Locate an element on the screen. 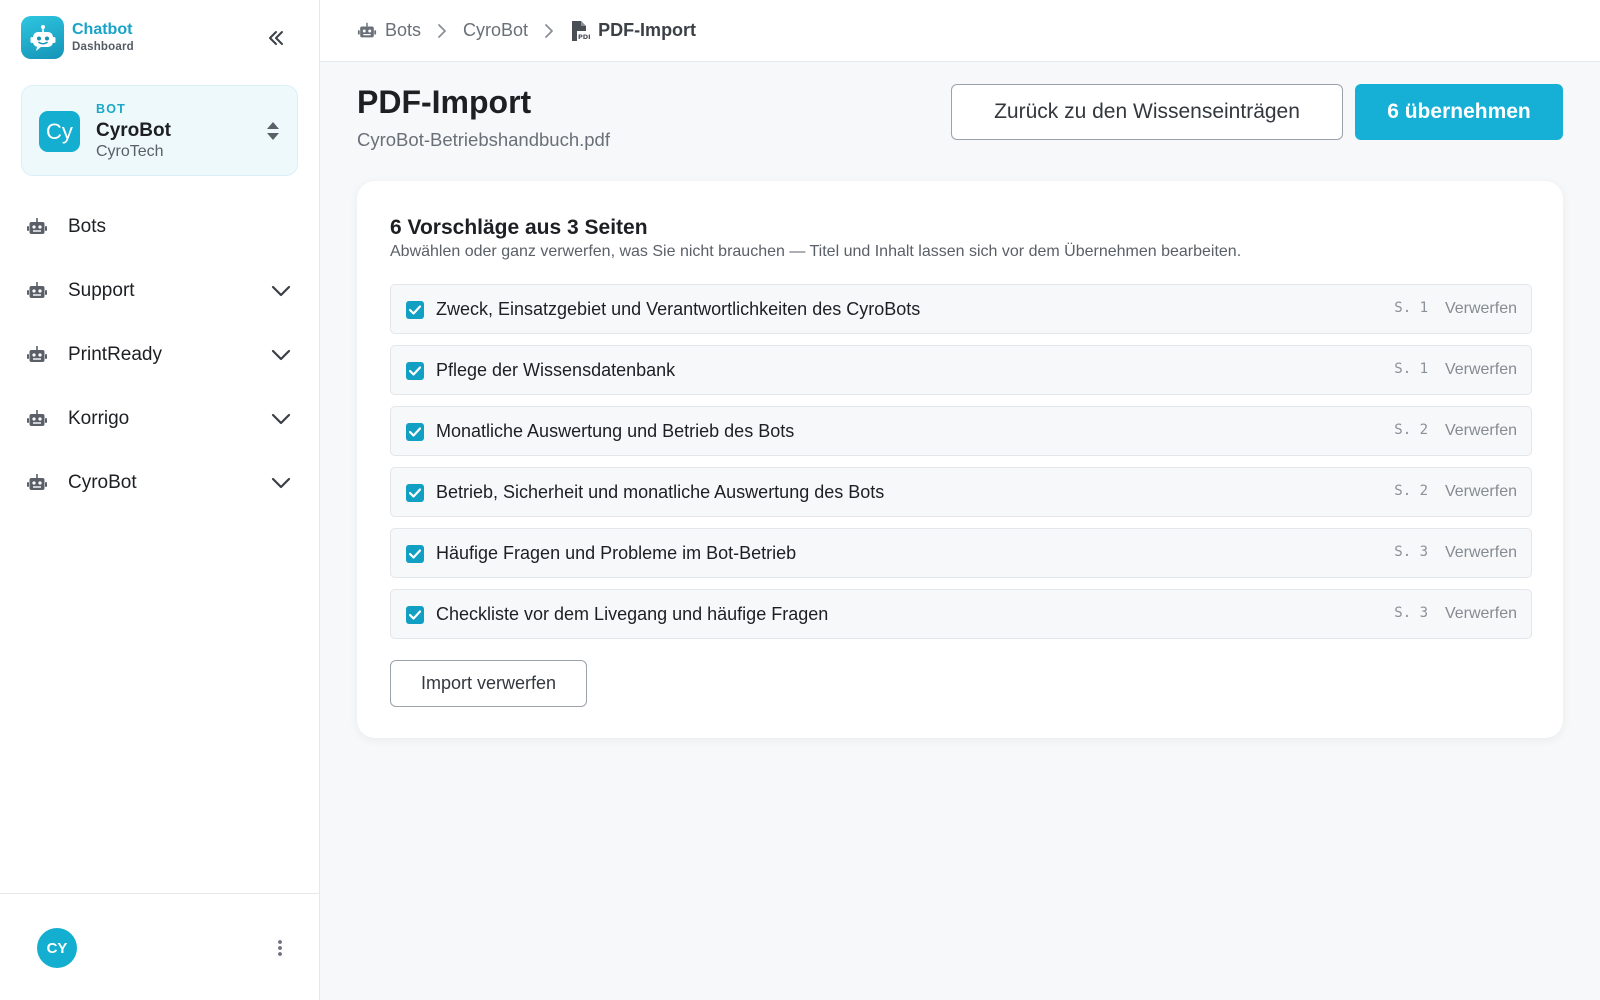 This screenshot has height=1000, width=1600. breadcrumb-current: PDF PDF-Import is located at coordinates (633, 30).